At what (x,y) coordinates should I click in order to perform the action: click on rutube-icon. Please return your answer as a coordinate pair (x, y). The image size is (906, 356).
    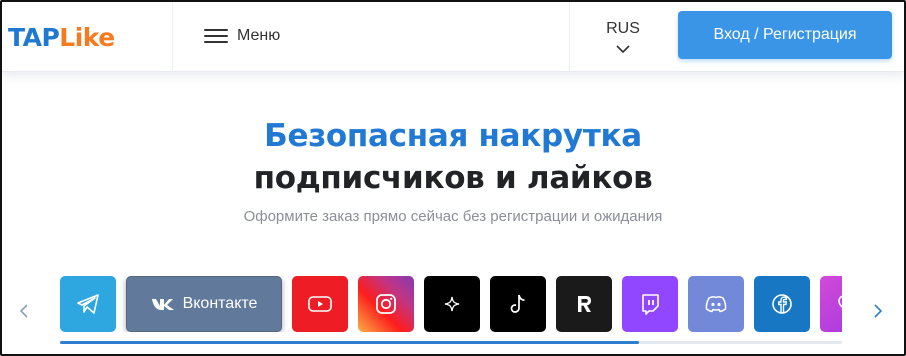
    Looking at the image, I should click on (584, 304).